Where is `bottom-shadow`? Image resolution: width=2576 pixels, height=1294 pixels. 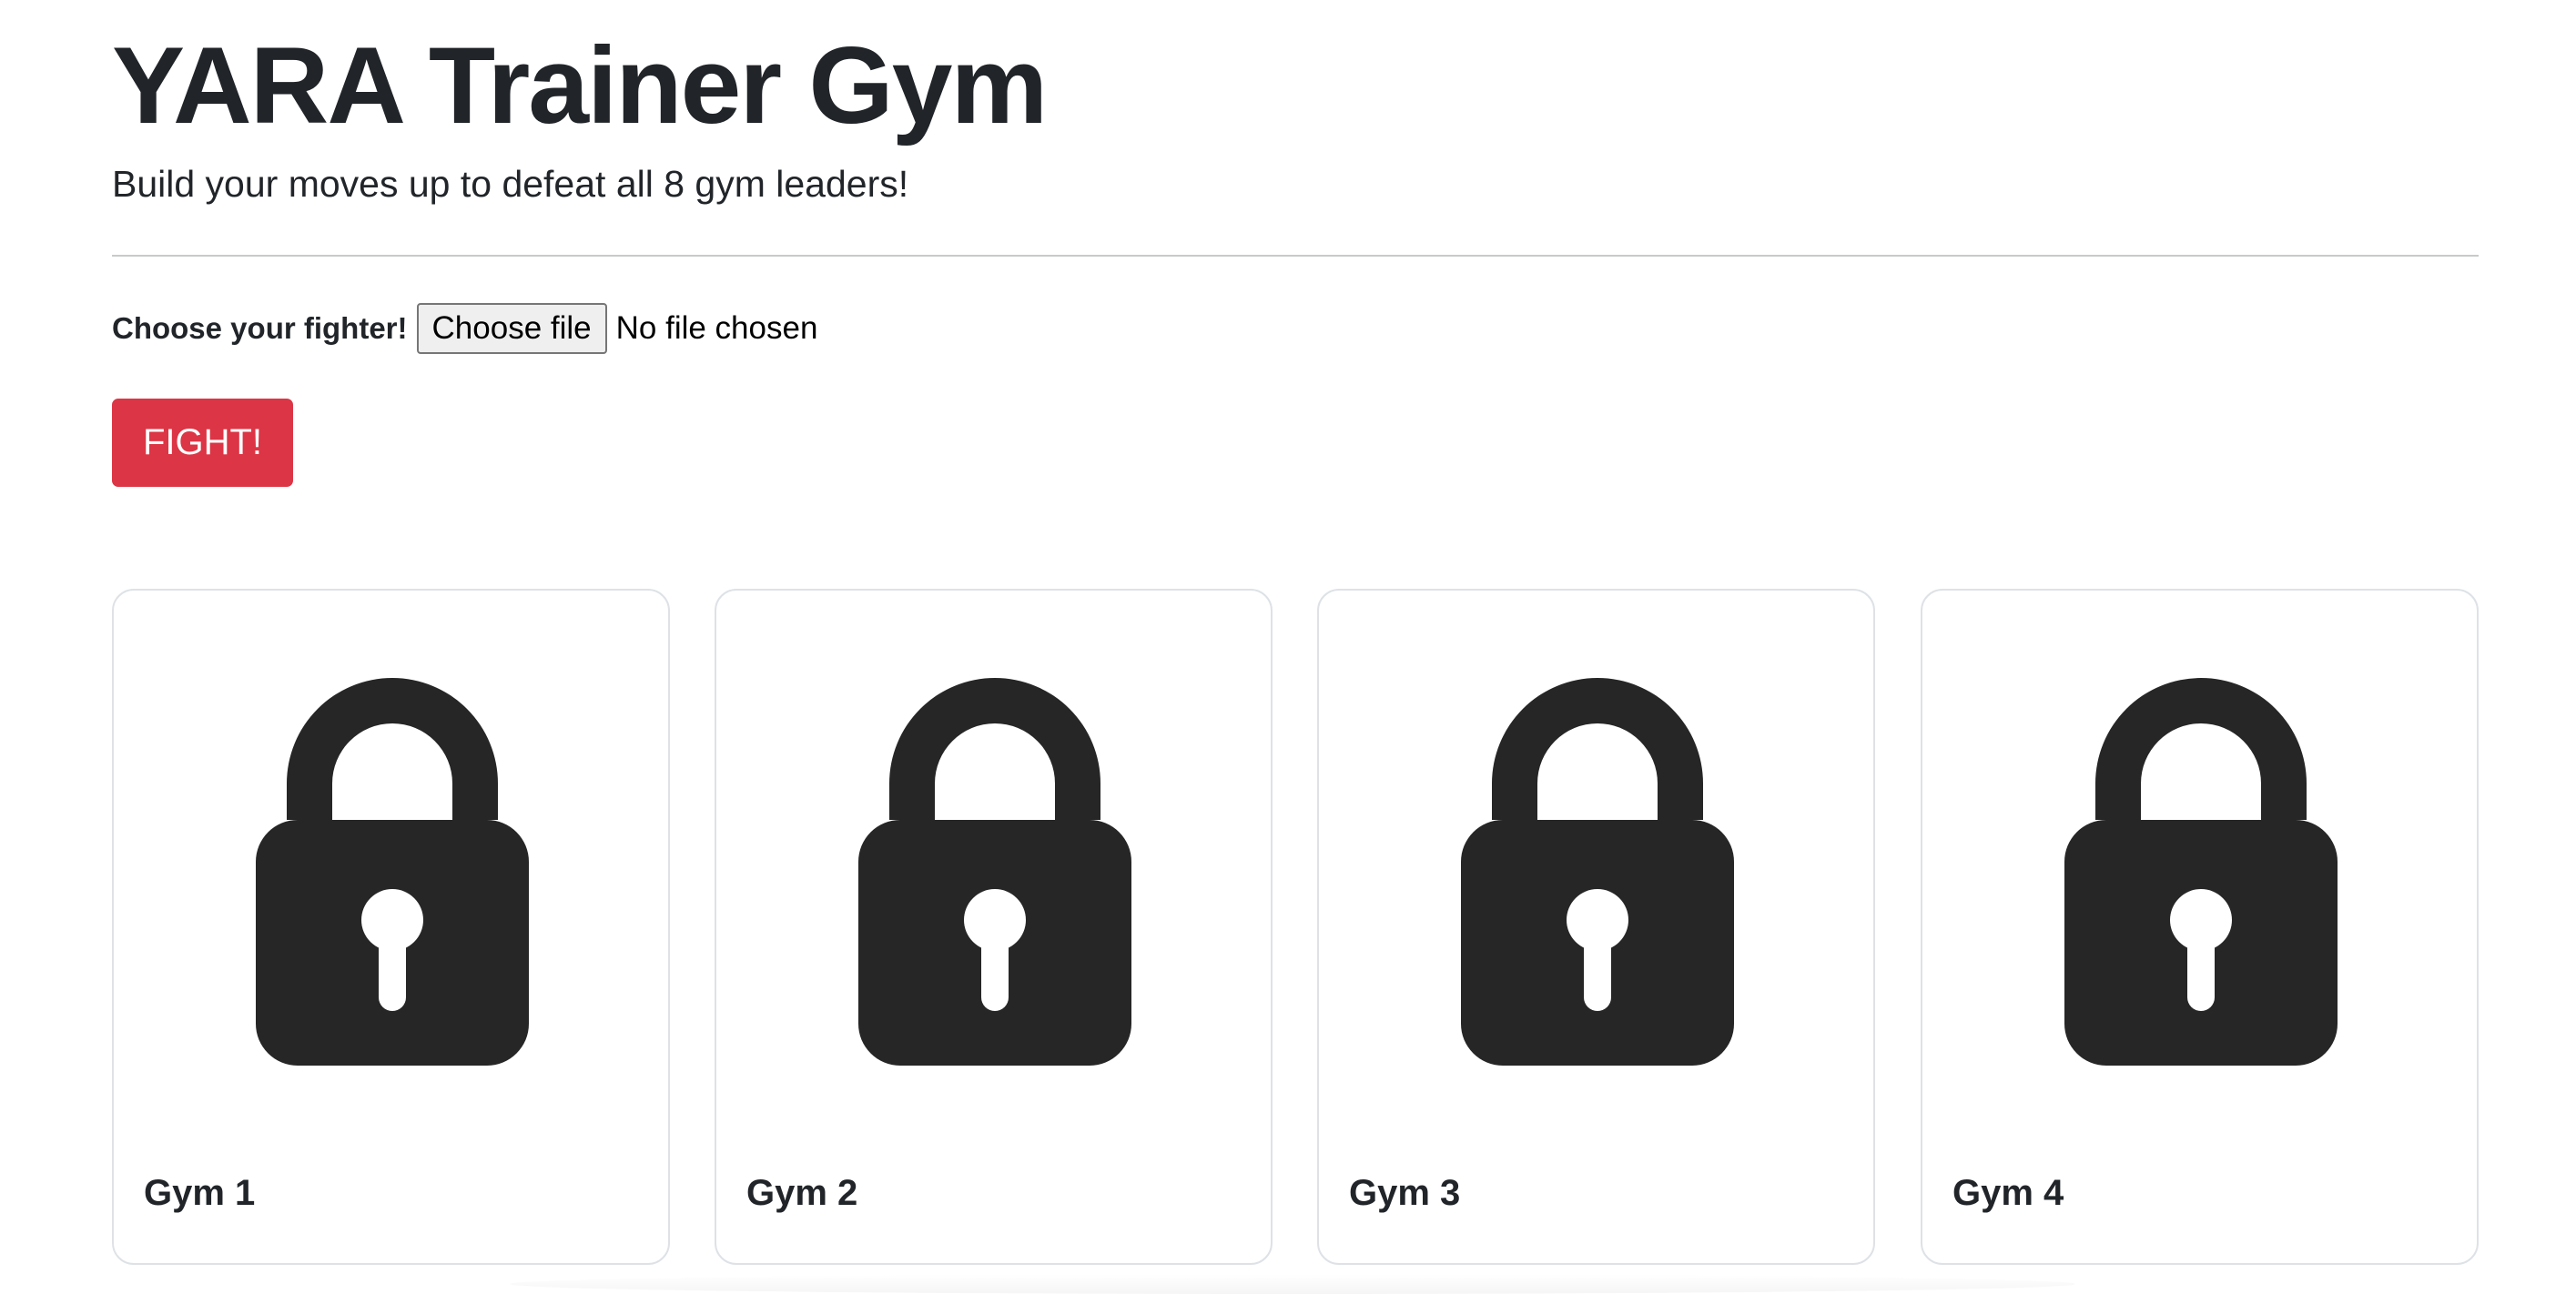 bottom-shadow is located at coordinates (1292, 1284).